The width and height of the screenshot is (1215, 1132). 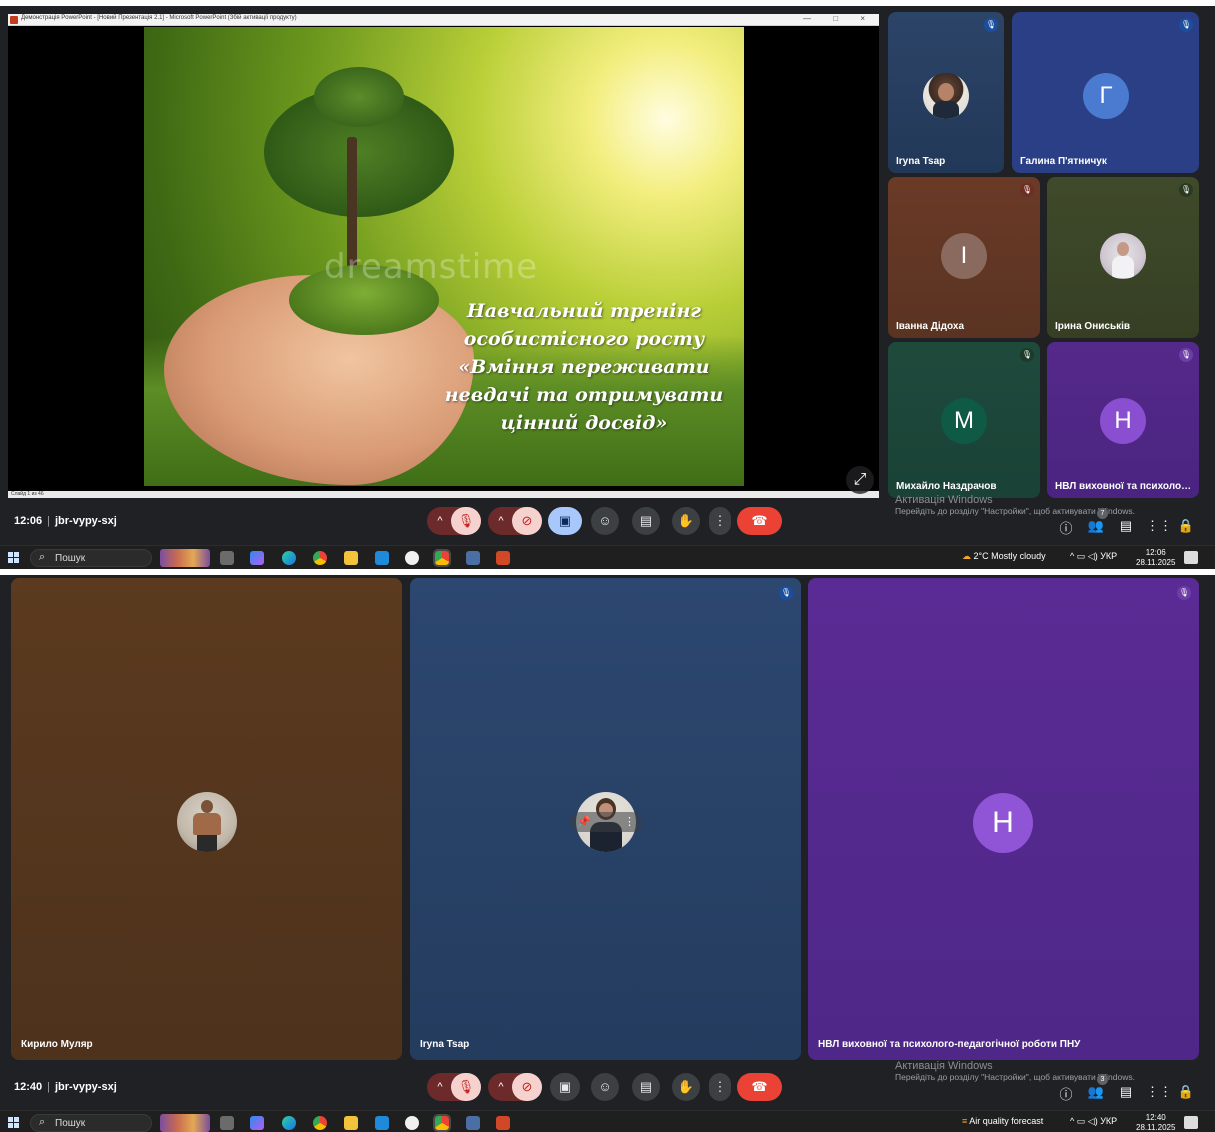 I want to click on clock-date: 28.11.2025, so click(x=1156, y=562).